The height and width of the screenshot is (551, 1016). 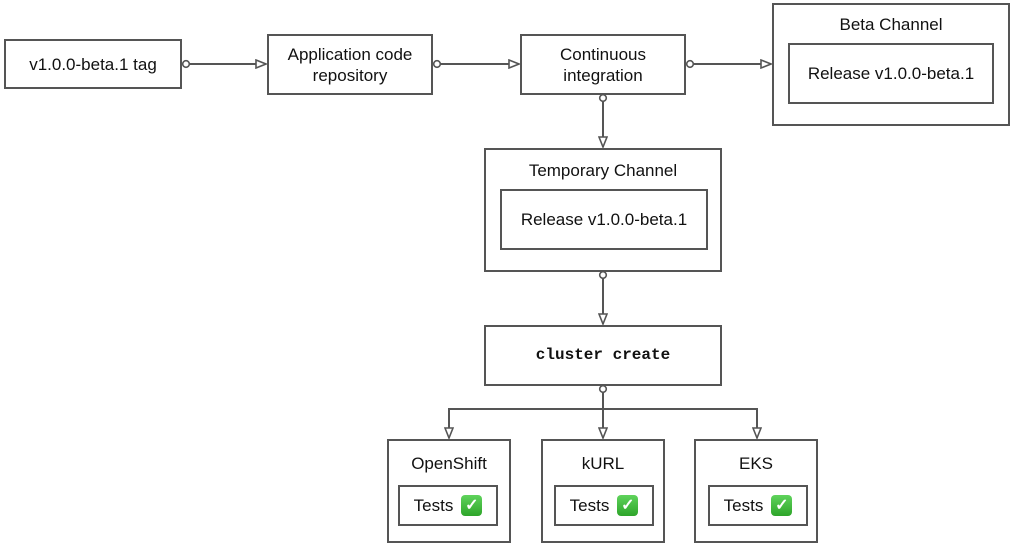 I want to click on cluster-name: kURL, so click(x=603, y=463).